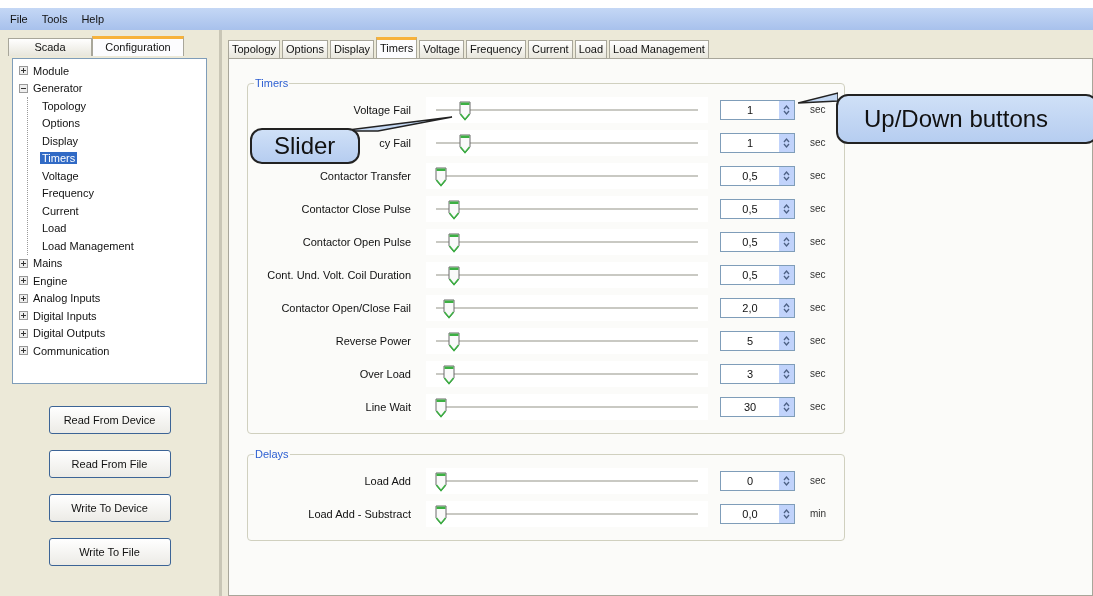 Image resolution: width=1093 pixels, height=596 pixels. I want to click on spin-box: 0,0, so click(757, 513).